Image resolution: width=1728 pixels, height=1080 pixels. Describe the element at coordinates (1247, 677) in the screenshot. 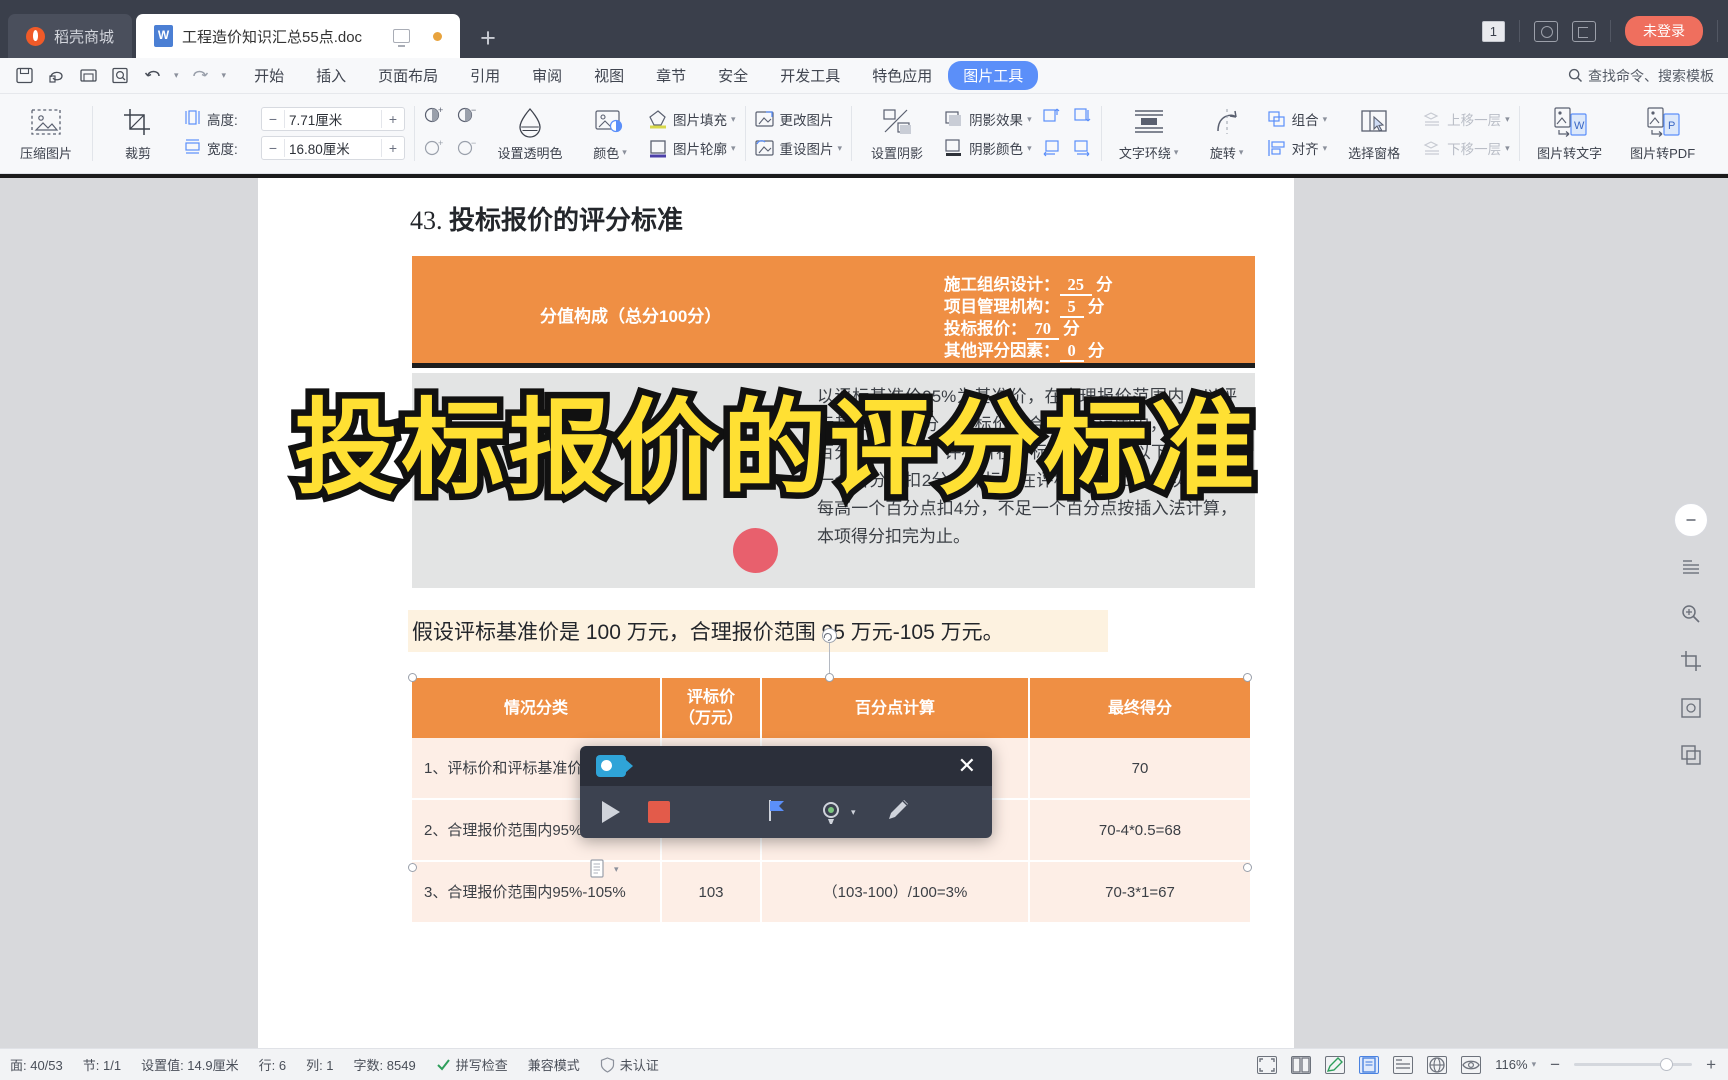

I see `selection-handle-top-right` at that location.